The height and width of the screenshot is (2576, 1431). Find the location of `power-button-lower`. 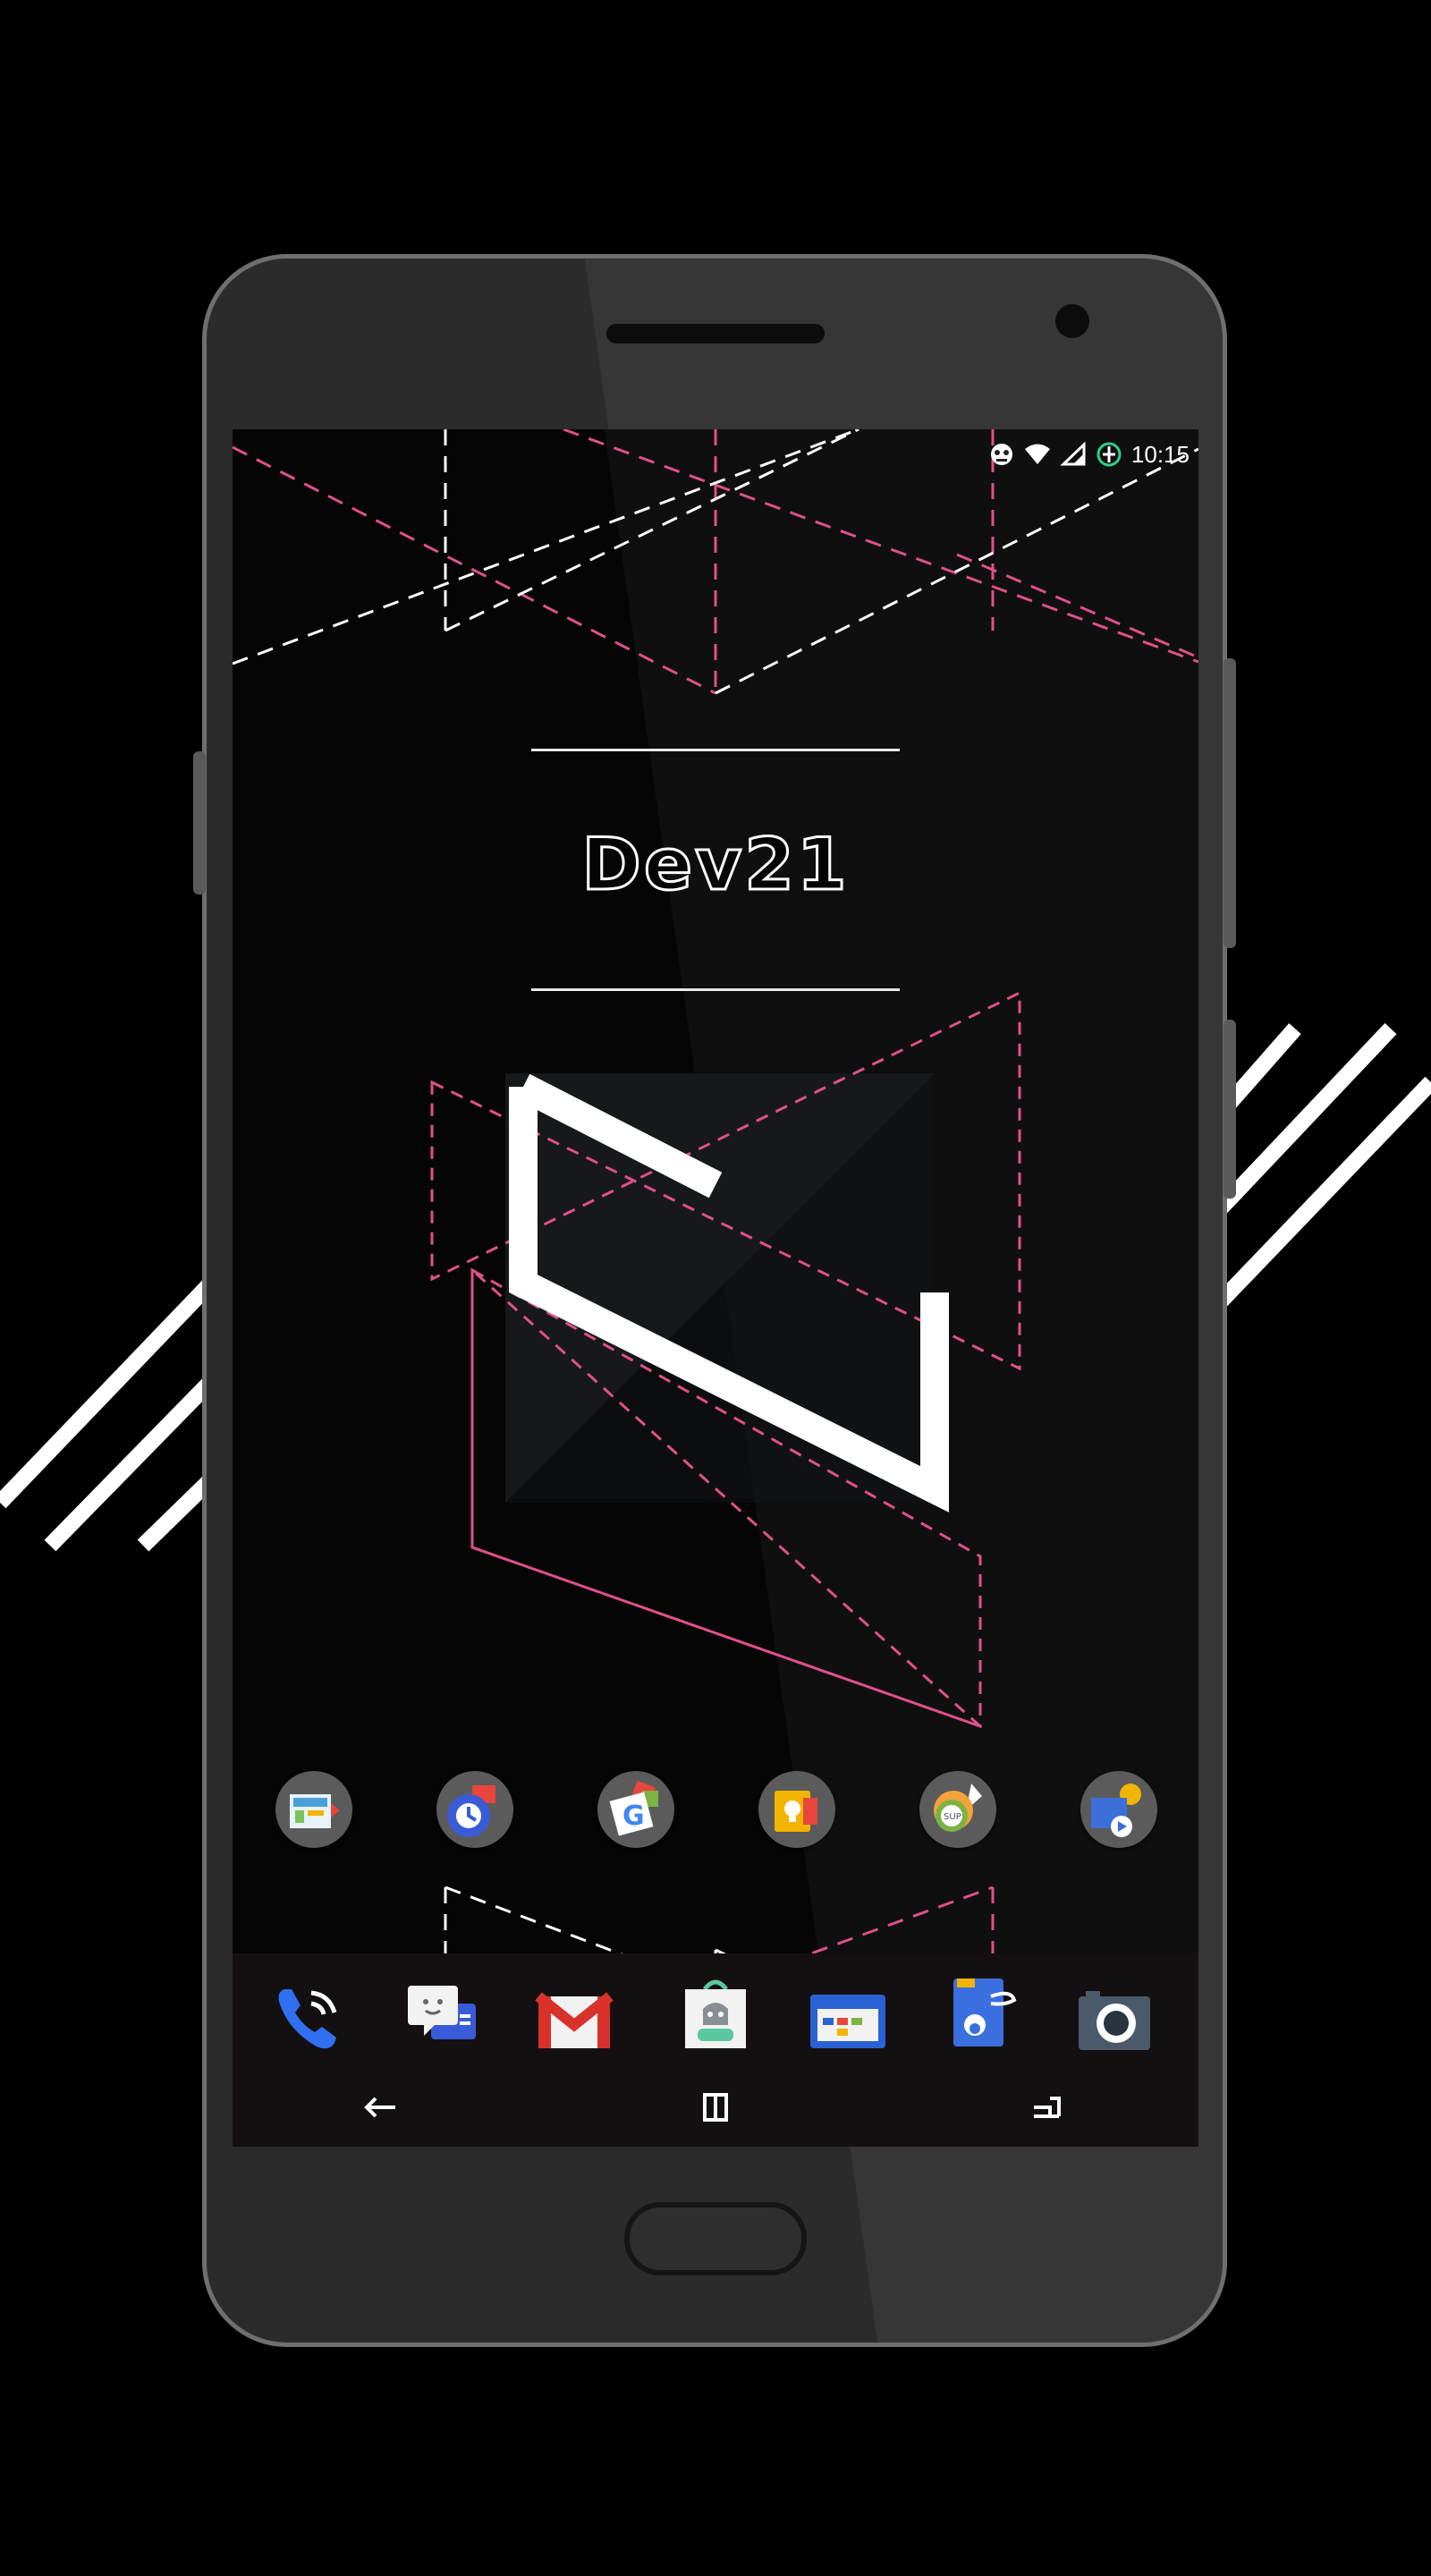

power-button-lower is located at coordinates (1230, 1109).